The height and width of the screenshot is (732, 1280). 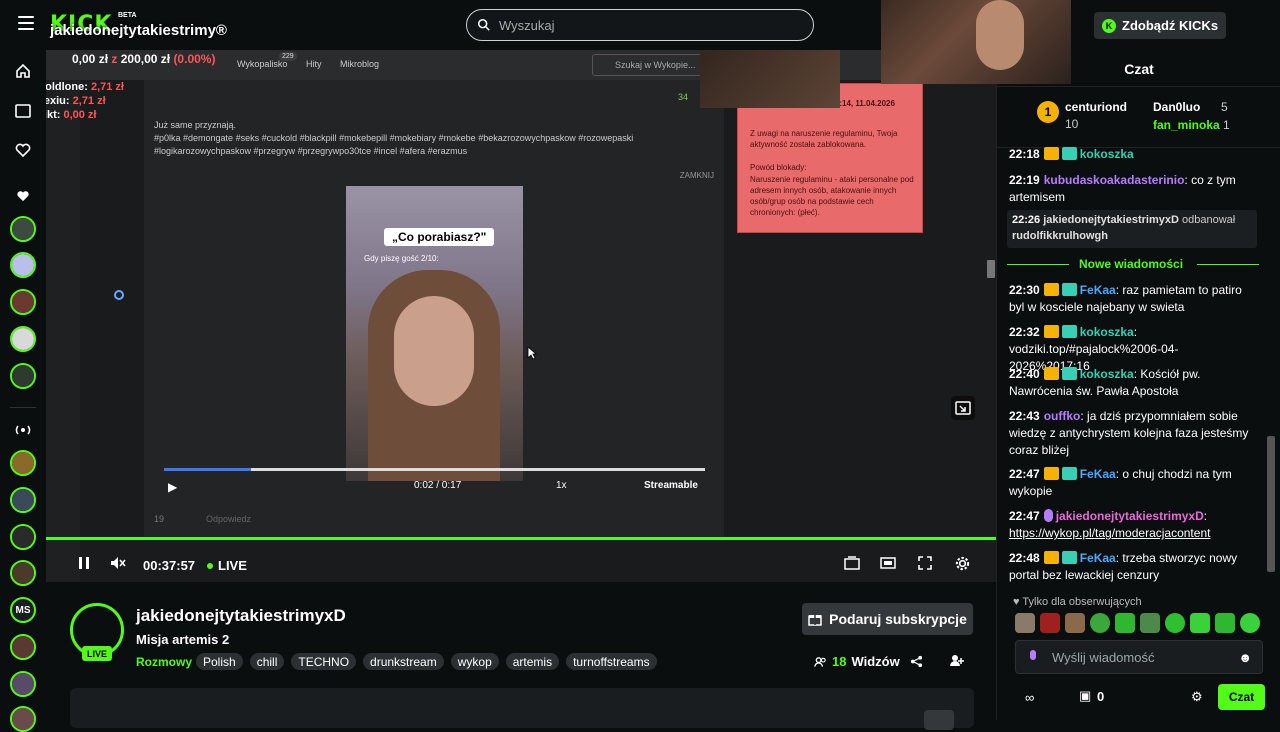 What do you see at coordinates (23, 150) in the screenshot?
I see `following-heart-icon` at bounding box center [23, 150].